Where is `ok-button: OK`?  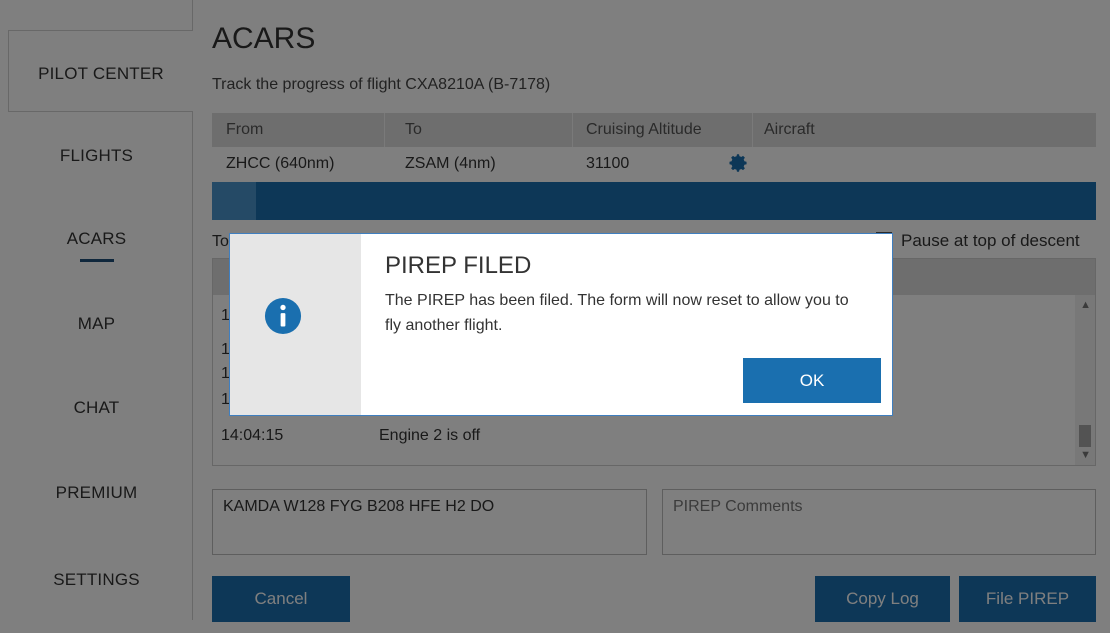
ok-button: OK is located at coordinates (812, 380).